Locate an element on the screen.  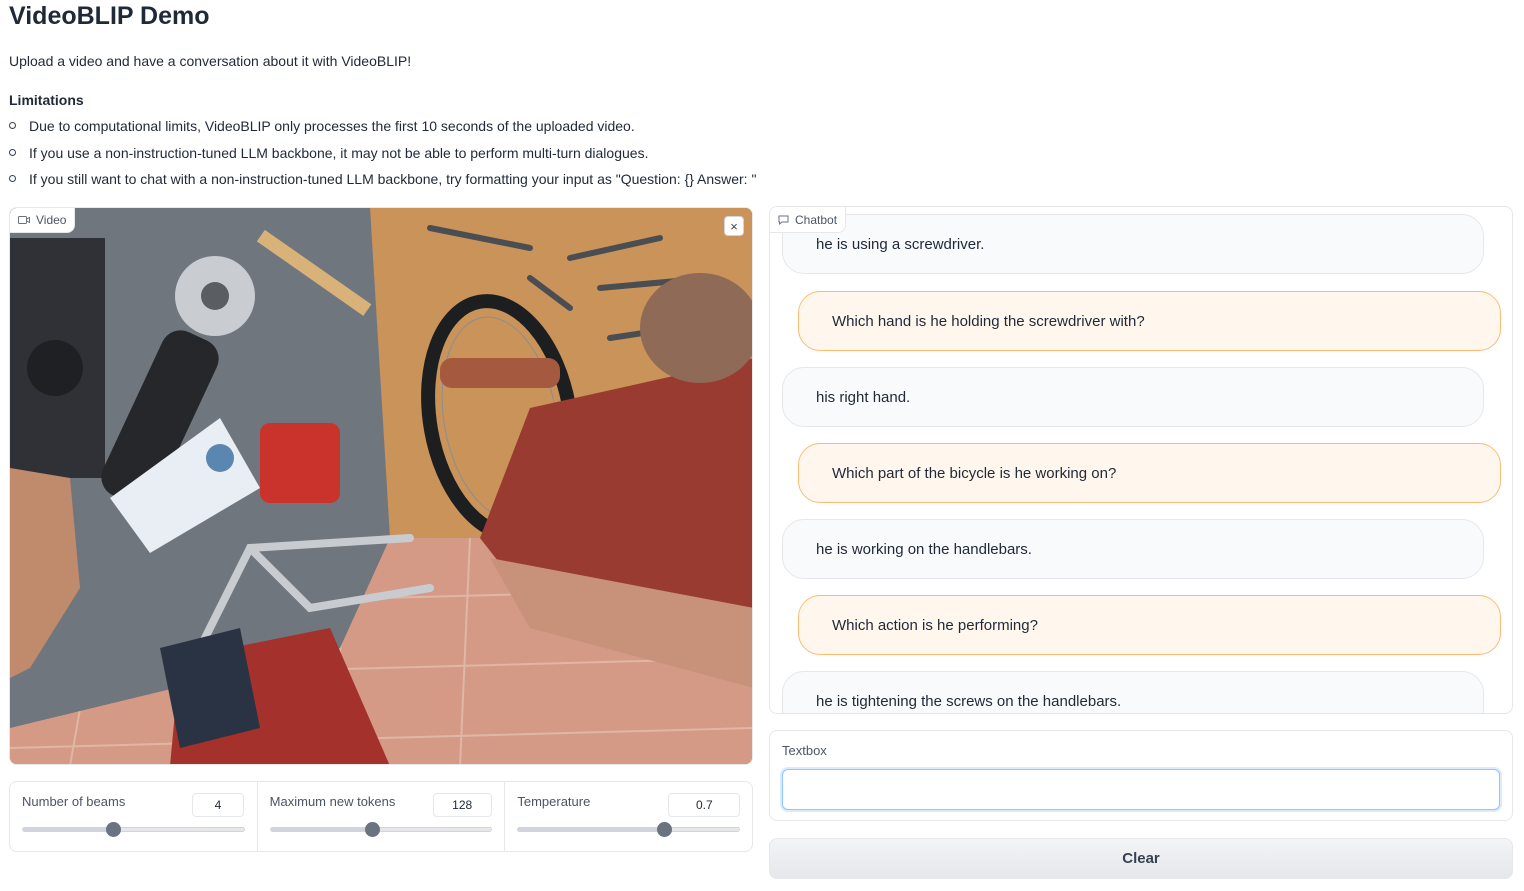
temperature-slider is located at coordinates (629, 829).